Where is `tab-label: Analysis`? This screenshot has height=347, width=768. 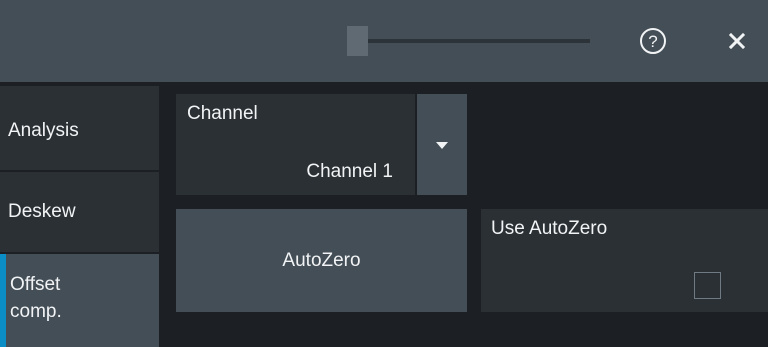
tab-label: Analysis is located at coordinates (43, 130).